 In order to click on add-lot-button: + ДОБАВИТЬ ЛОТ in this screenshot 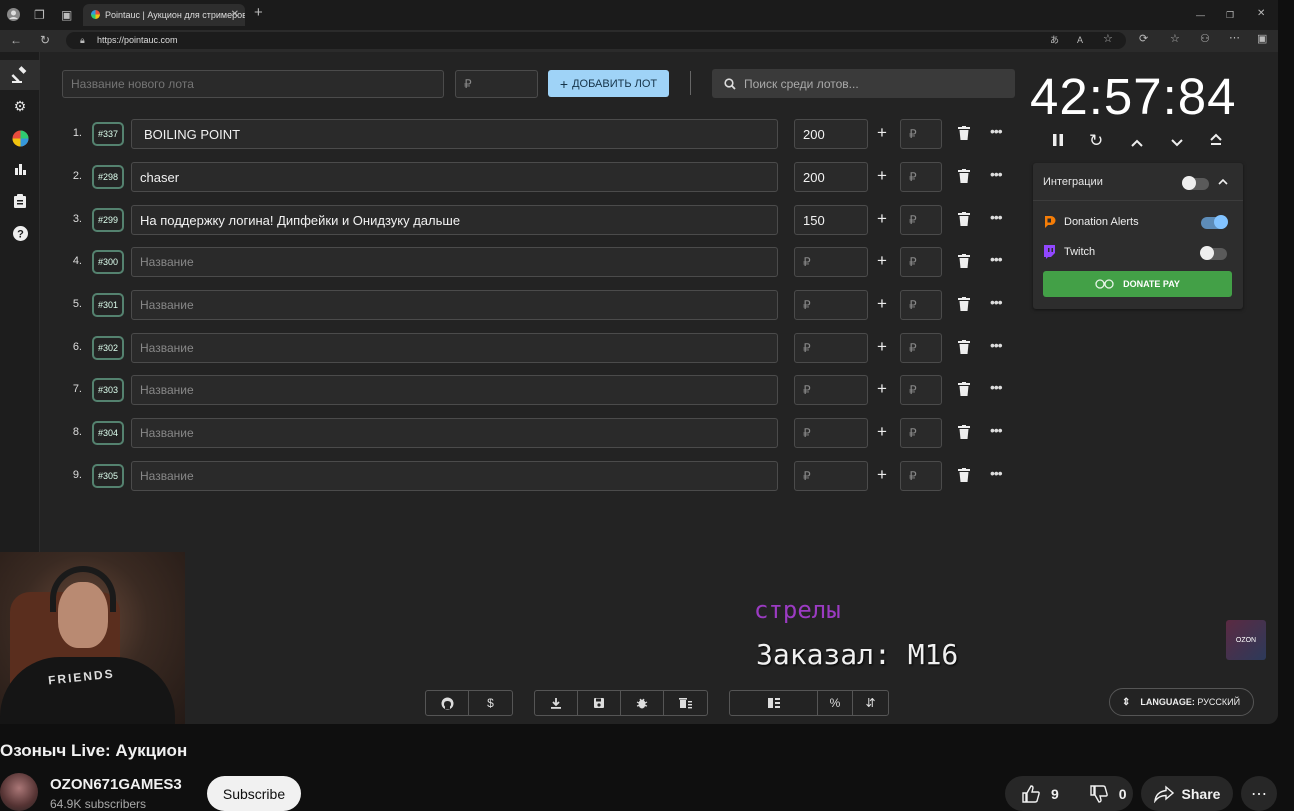, I will do `click(608, 83)`.